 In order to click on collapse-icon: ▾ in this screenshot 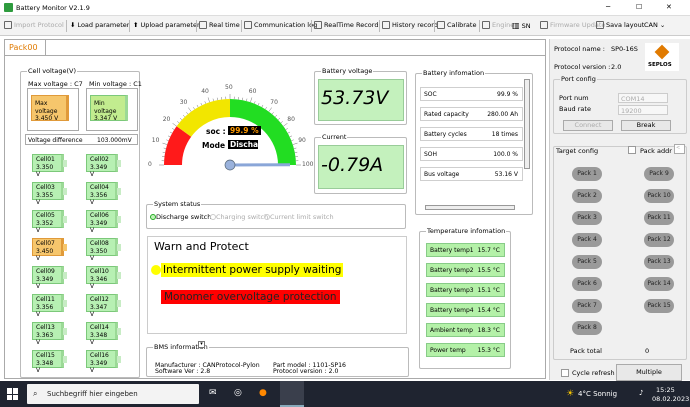, I will do `click(201, 344)`.